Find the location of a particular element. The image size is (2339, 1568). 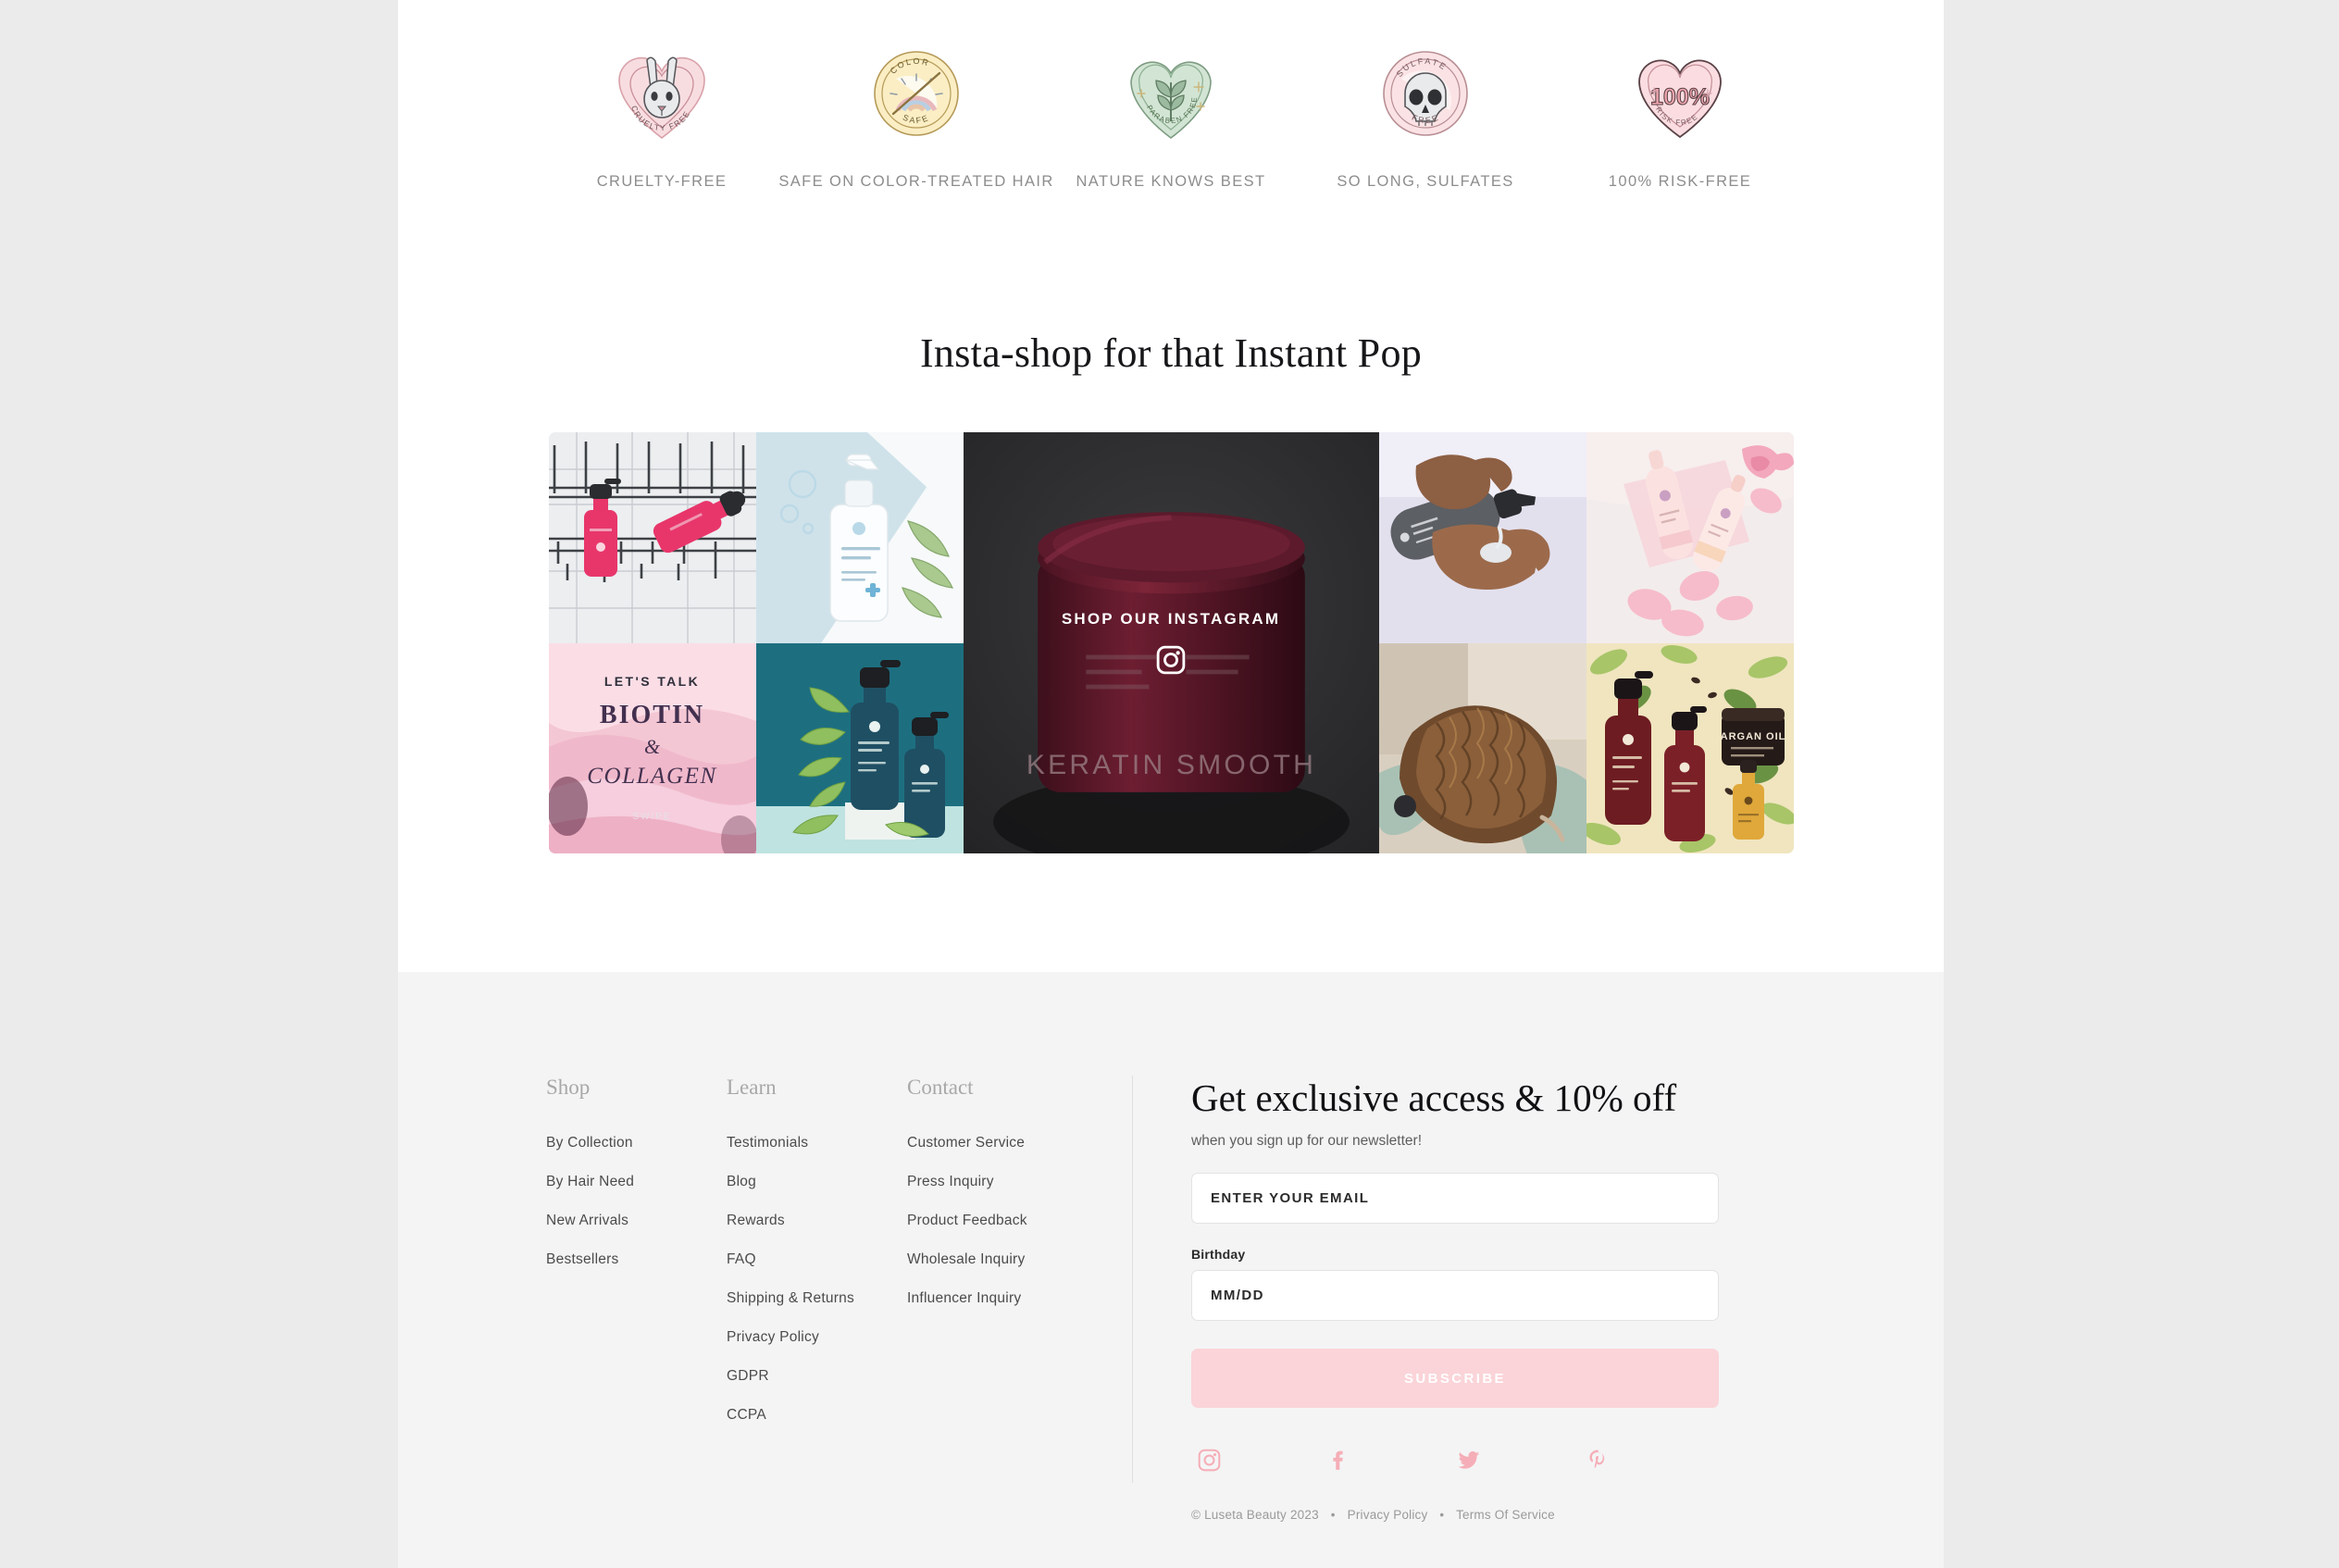

legal-link-terms-of-service: Terms Of Service is located at coordinates (1505, 1515).